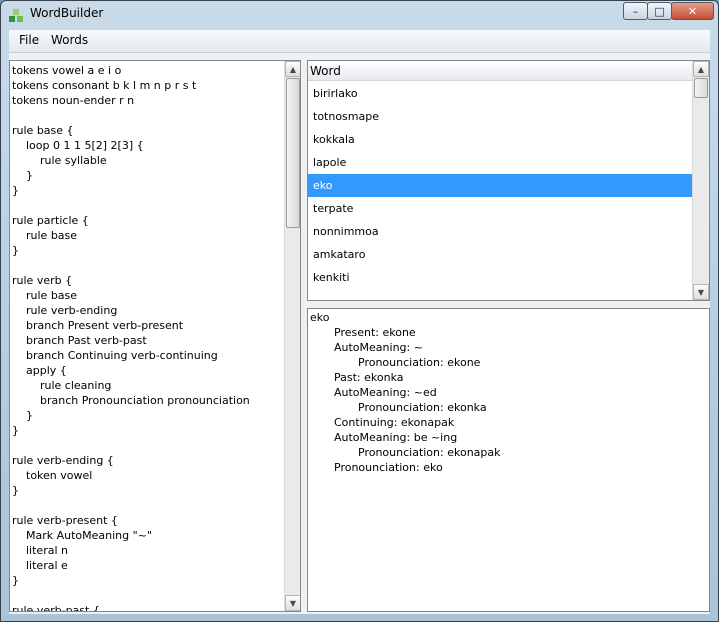 This screenshot has height=622, width=719. I want to click on editor-scroll-up-button: ▲, so click(292, 69).